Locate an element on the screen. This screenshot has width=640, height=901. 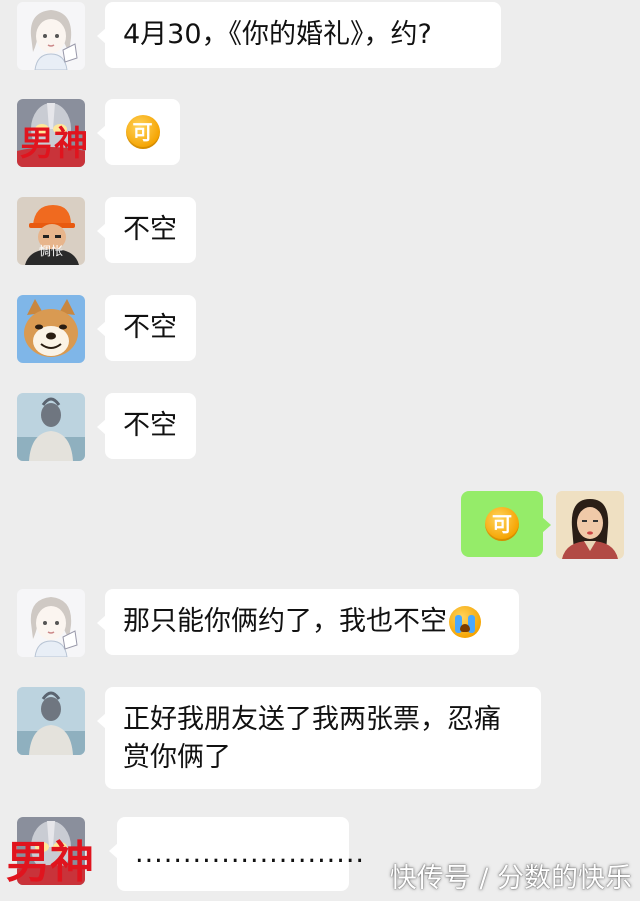
my-message-bubble: 可 is located at coordinates (506, 524).